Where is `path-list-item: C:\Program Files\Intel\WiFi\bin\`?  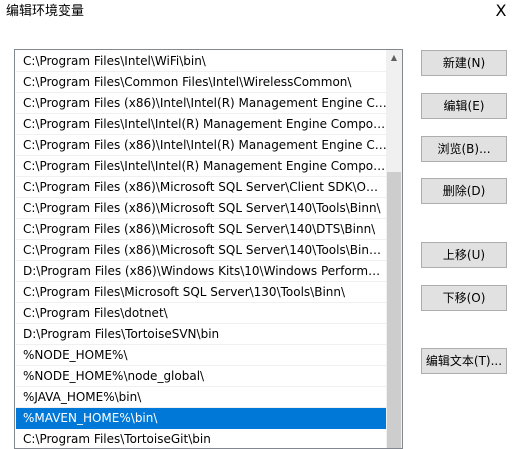 path-list-item: C:\Program Files\Intel\WiFi\bin\ is located at coordinates (201, 61).